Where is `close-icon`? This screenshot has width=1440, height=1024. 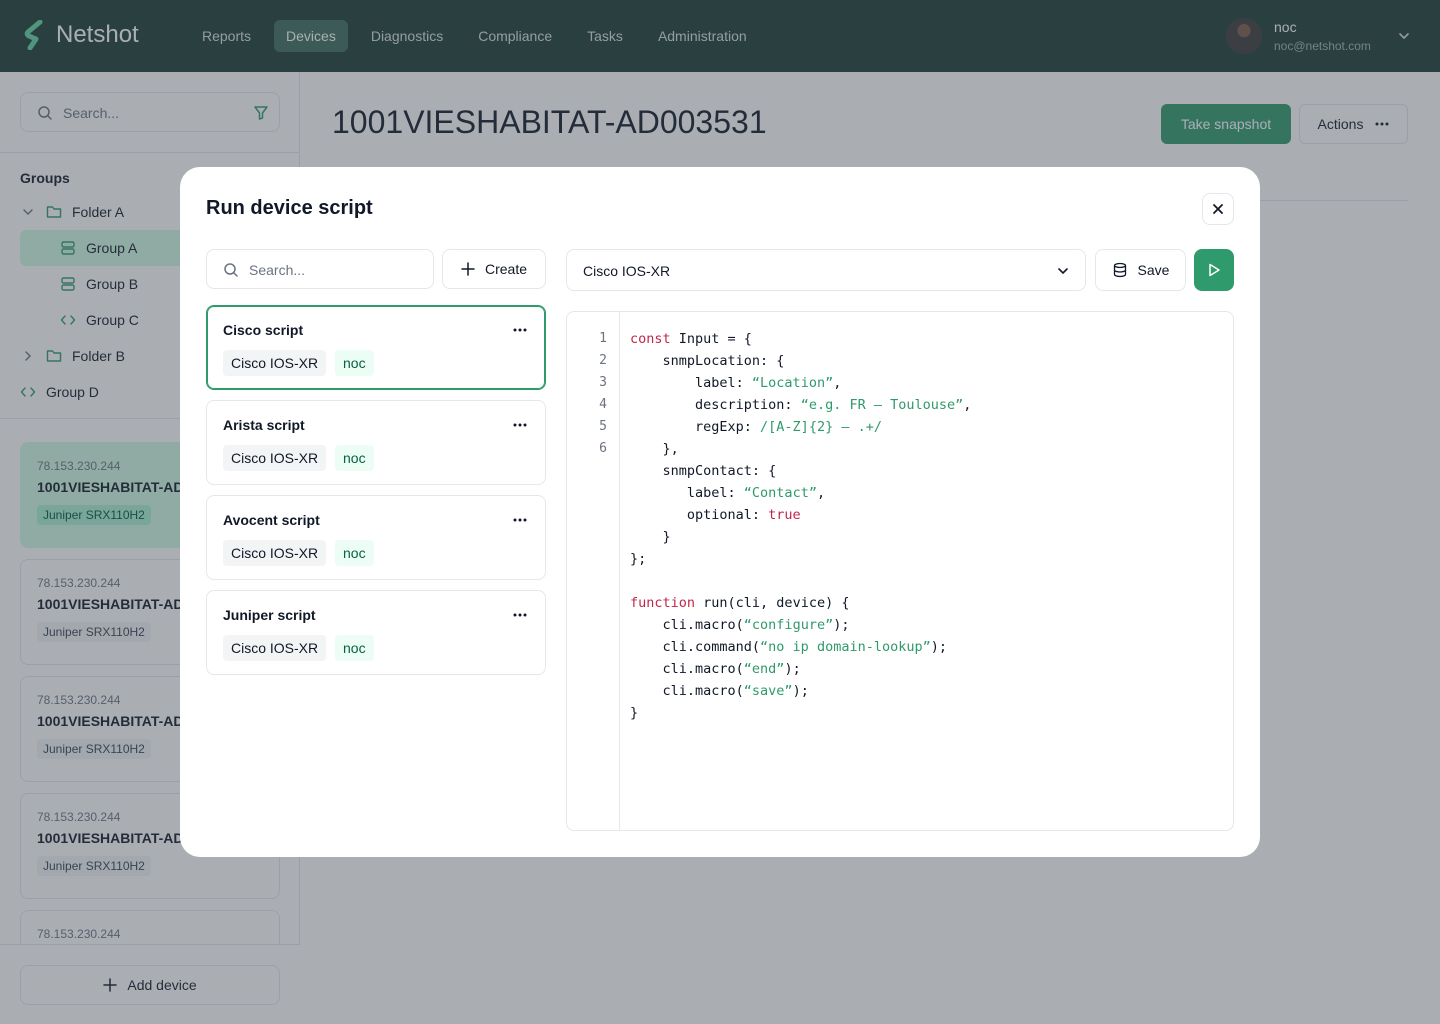 close-icon is located at coordinates (1218, 209).